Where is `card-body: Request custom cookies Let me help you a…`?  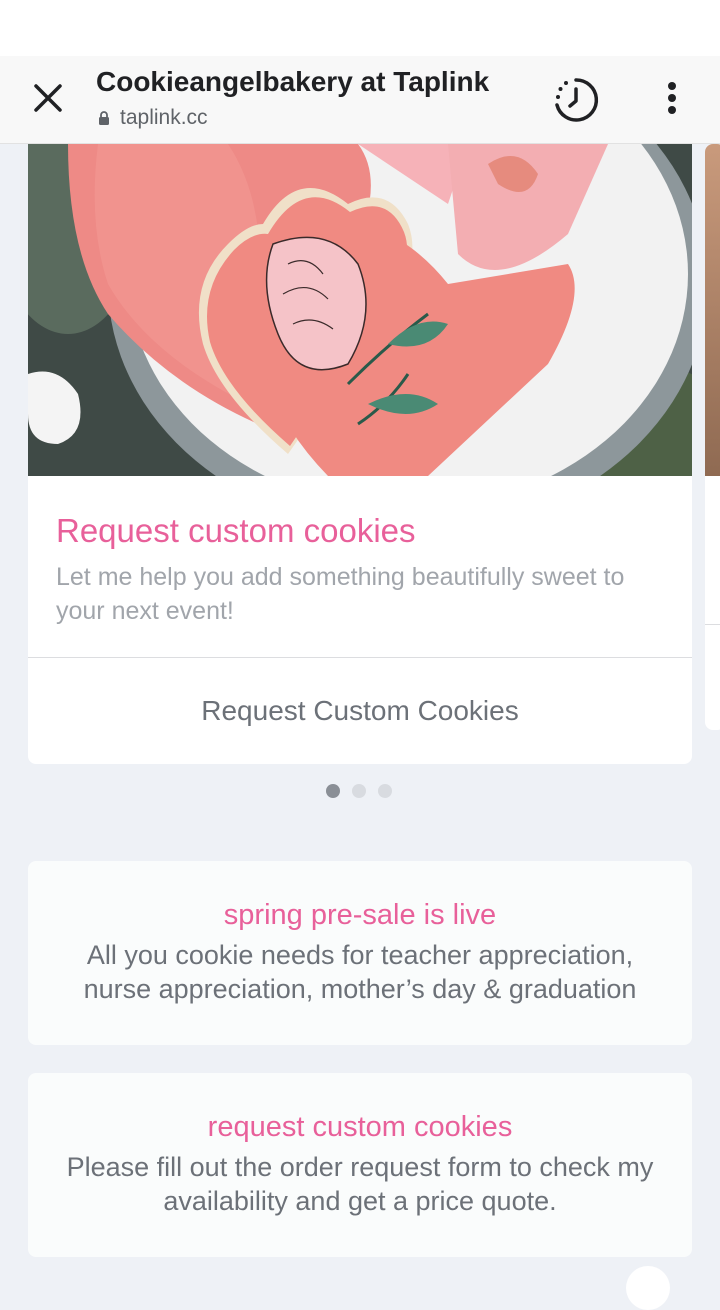 card-body: Request custom cookies Let me help you a… is located at coordinates (361, 570).